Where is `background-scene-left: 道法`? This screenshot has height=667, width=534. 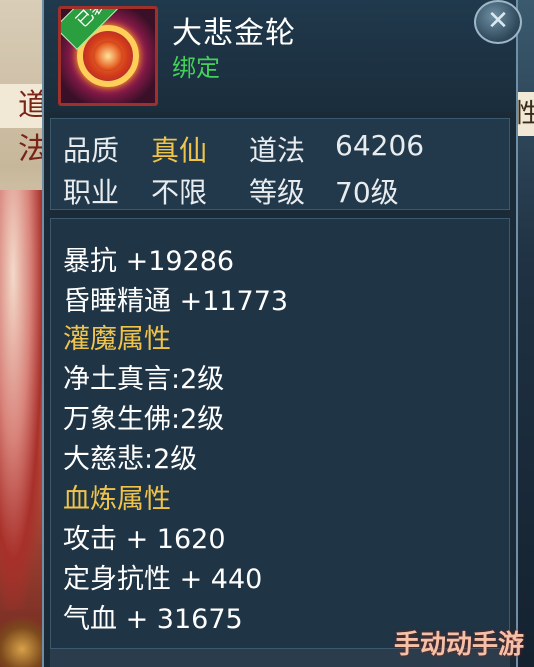
background-scene-left: 道法 is located at coordinates (24, 333).